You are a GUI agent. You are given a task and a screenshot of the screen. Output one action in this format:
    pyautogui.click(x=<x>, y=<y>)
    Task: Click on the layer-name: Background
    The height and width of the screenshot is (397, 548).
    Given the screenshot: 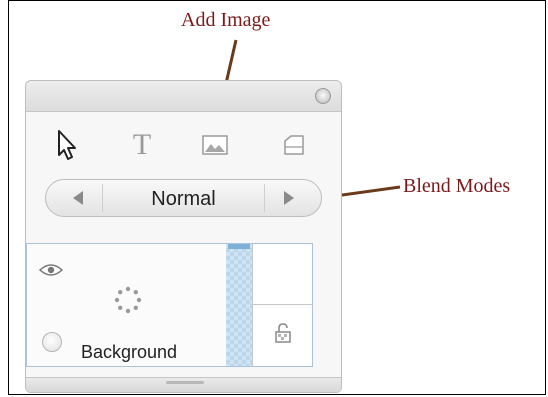 What is the action you would take?
    pyautogui.click(x=129, y=352)
    